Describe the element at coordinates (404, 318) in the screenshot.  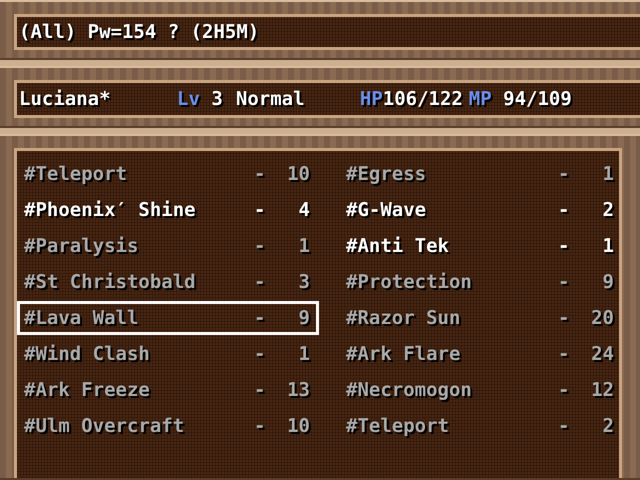
I see `skill-name: #Razor Sun` at that location.